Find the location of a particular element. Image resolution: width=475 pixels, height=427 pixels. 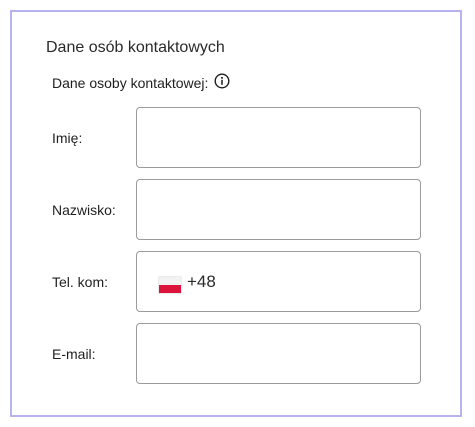

dial-code: +48 is located at coordinates (201, 281).